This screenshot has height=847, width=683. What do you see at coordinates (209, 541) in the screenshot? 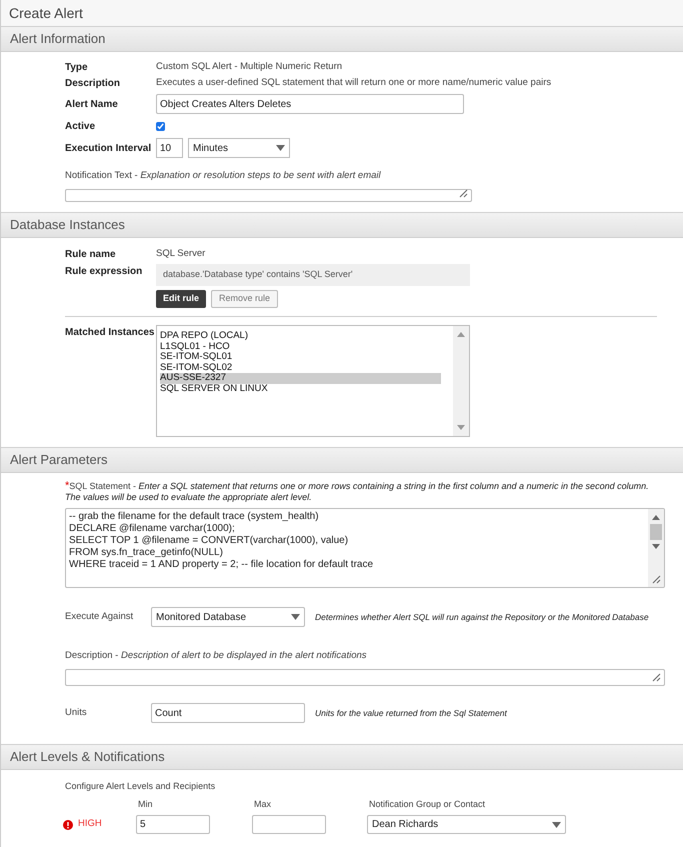
I see `code-line: SELECT TOP 1 @filename = CONVERT(varchar(1000), value)` at bounding box center [209, 541].